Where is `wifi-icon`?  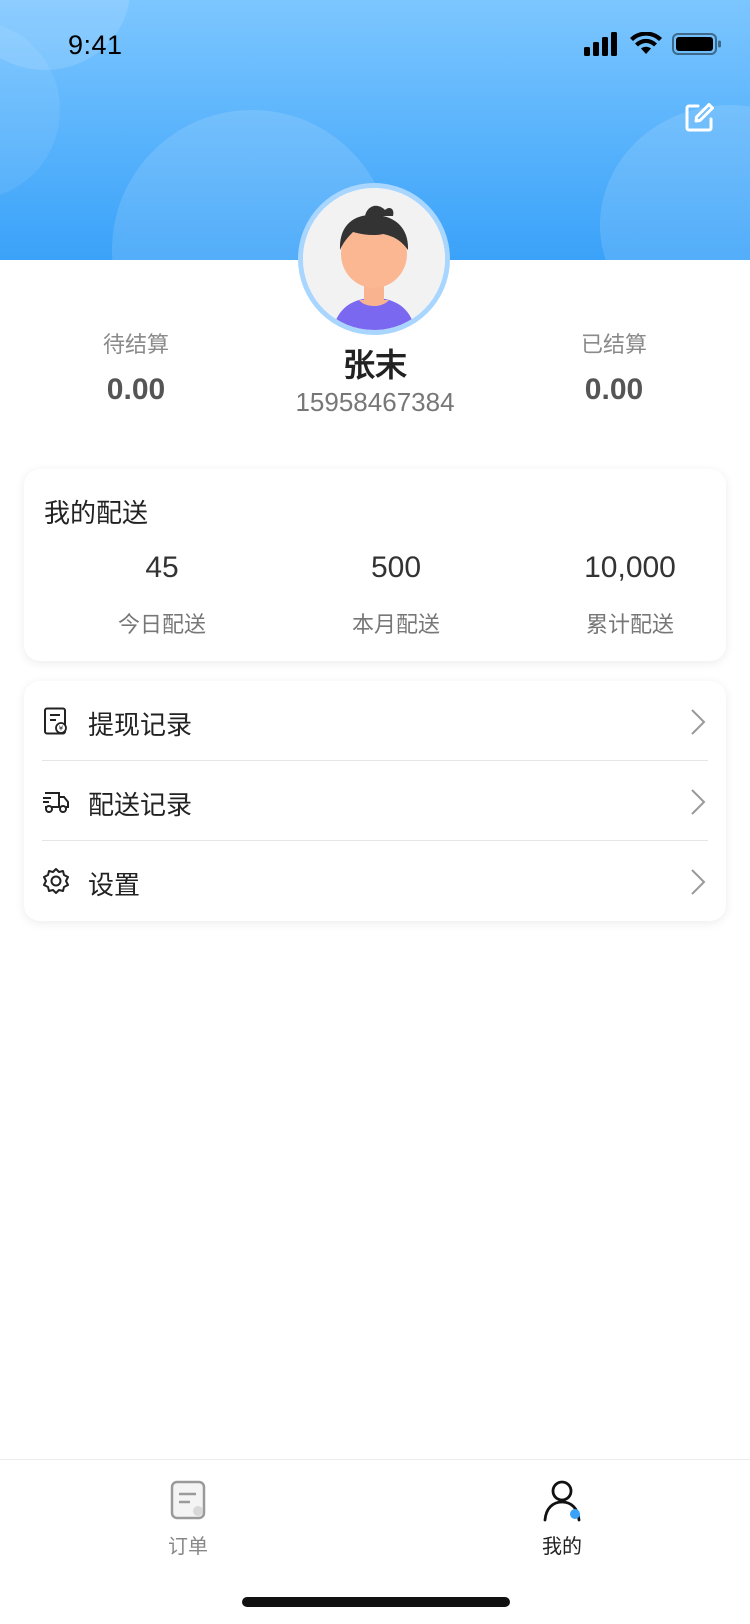 wifi-icon is located at coordinates (646, 43).